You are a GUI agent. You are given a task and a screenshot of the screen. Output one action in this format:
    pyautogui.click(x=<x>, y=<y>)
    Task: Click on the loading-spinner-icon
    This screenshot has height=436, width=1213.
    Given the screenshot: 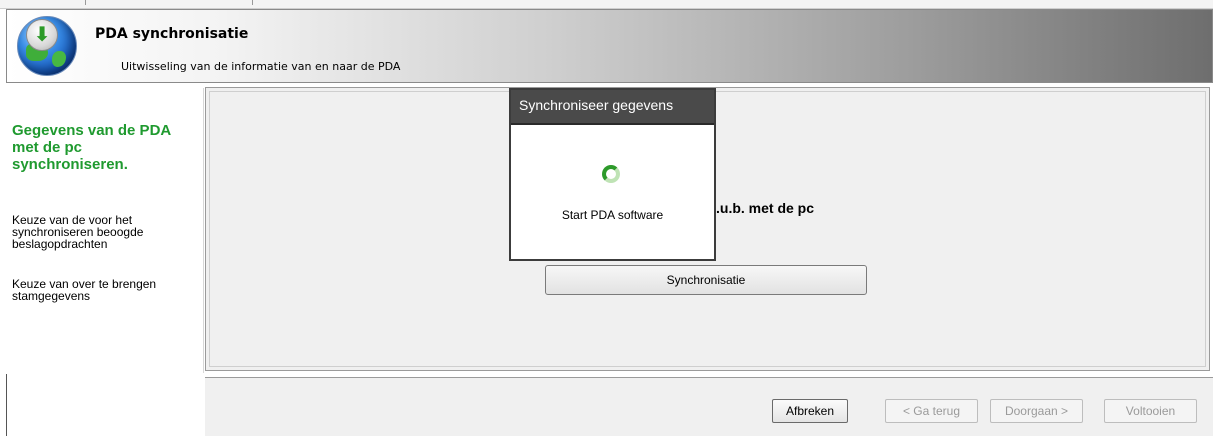 What is the action you would take?
    pyautogui.click(x=611, y=174)
    